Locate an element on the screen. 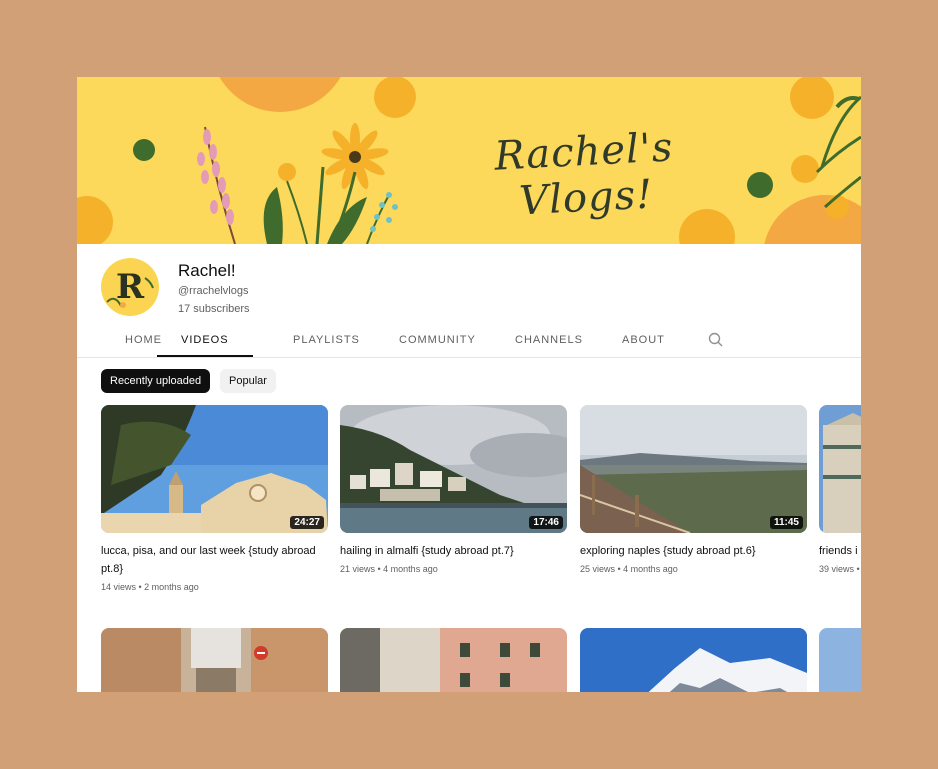 The height and width of the screenshot is (769, 938). video-meta: 21 views • 4 months ago is located at coordinates (389, 569).